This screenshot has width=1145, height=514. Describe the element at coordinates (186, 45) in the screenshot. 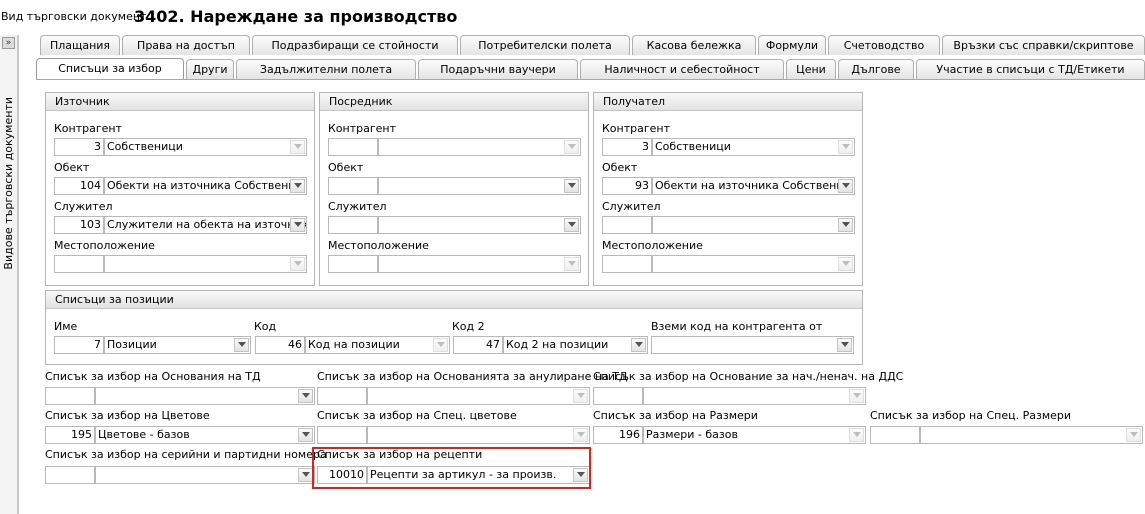

I see `tab-access-rights: Права на достъп` at that location.